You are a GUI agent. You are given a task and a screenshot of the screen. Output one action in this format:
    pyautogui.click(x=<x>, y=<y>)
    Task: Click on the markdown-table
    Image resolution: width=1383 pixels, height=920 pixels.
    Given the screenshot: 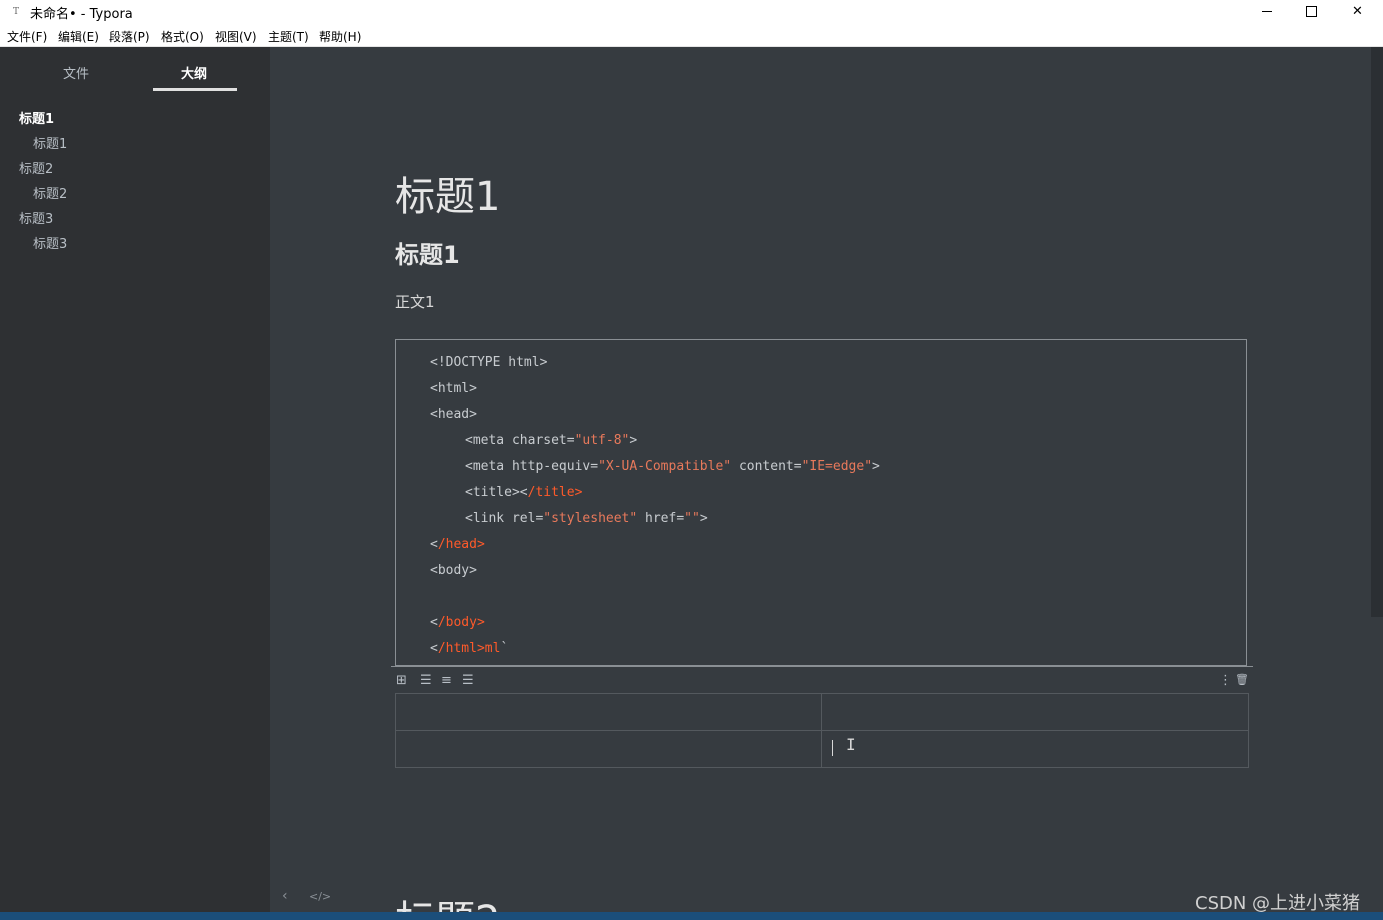 What is the action you would take?
    pyautogui.click(x=822, y=730)
    